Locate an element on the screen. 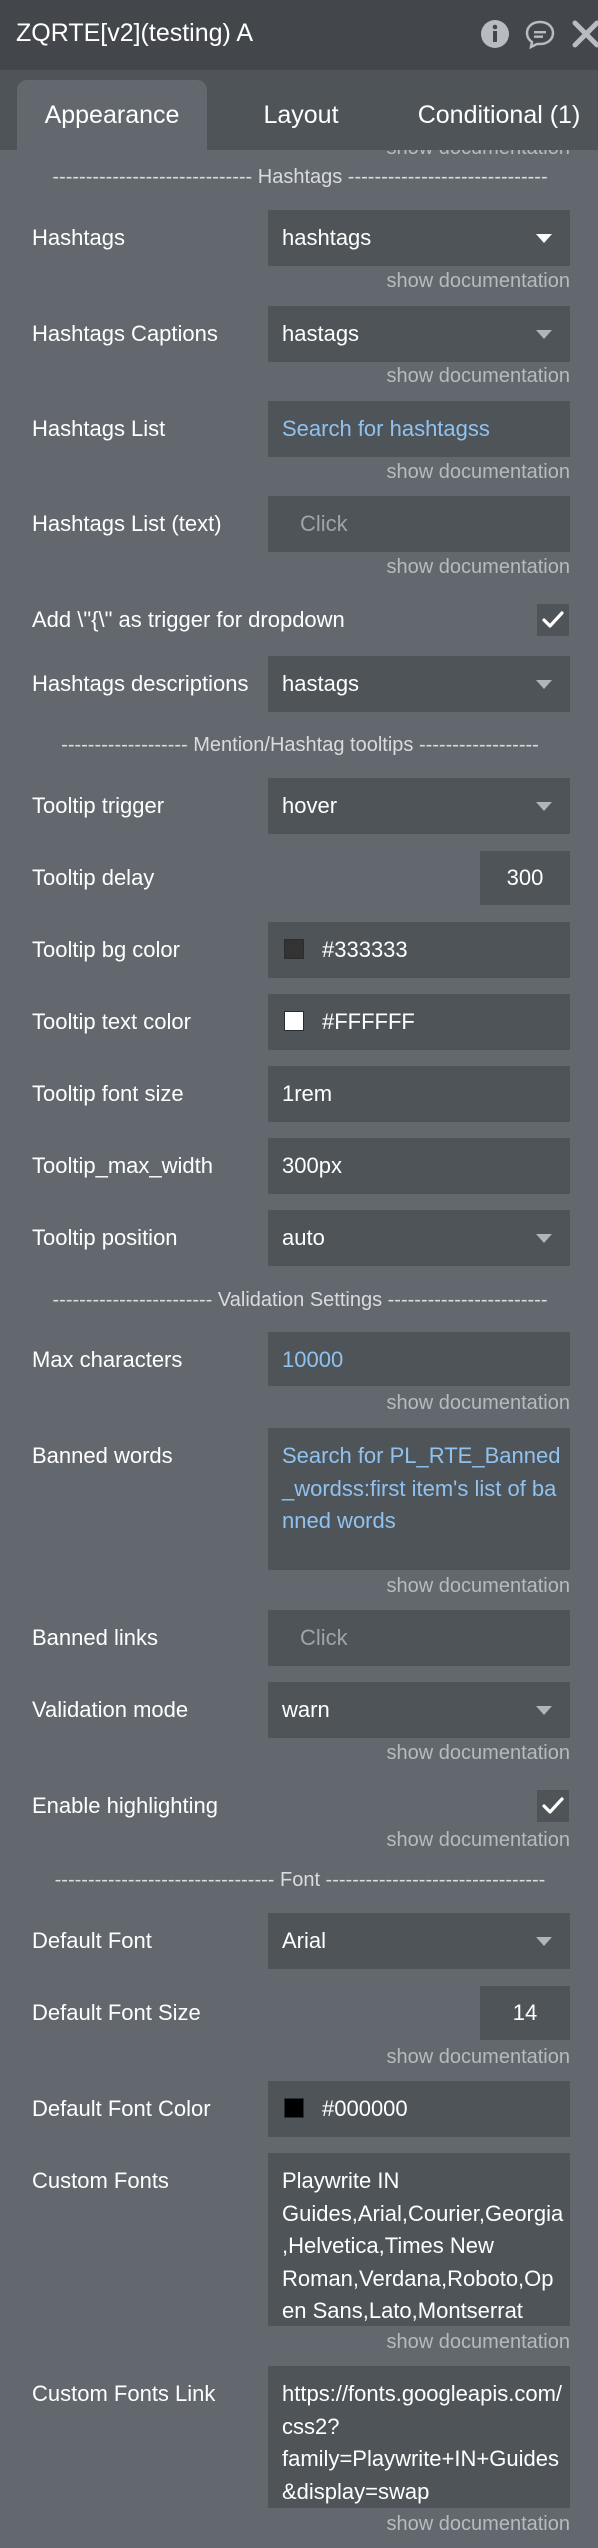  trigger-dropdown-label: Add \"{\" as trigger for dropdown is located at coordinates (188, 619).